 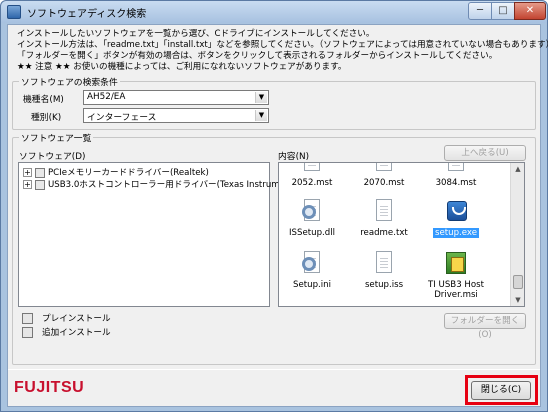 What do you see at coordinates (518, 282) in the screenshot?
I see `scroll-thumb` at bounding box center [518, 282].